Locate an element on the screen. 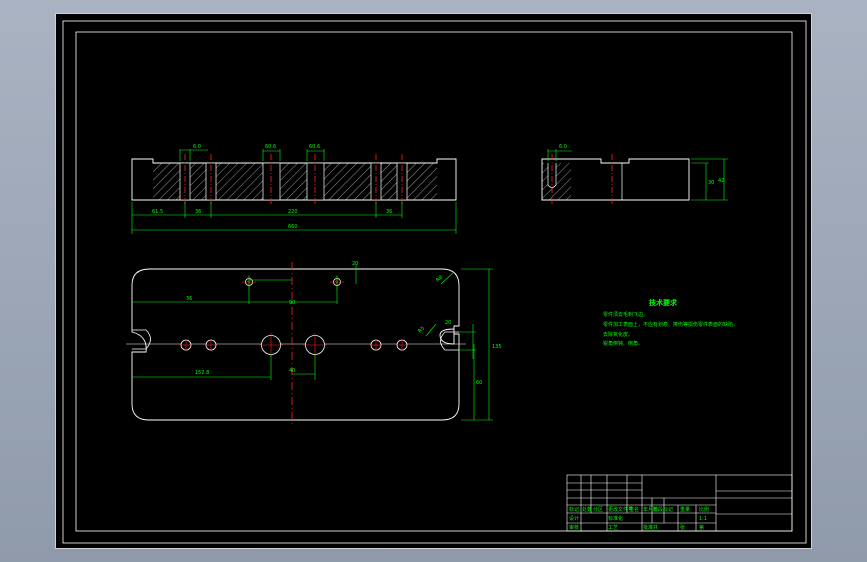  plan-dim-upper-spacing: 90 is located at coordinates (292, 303).